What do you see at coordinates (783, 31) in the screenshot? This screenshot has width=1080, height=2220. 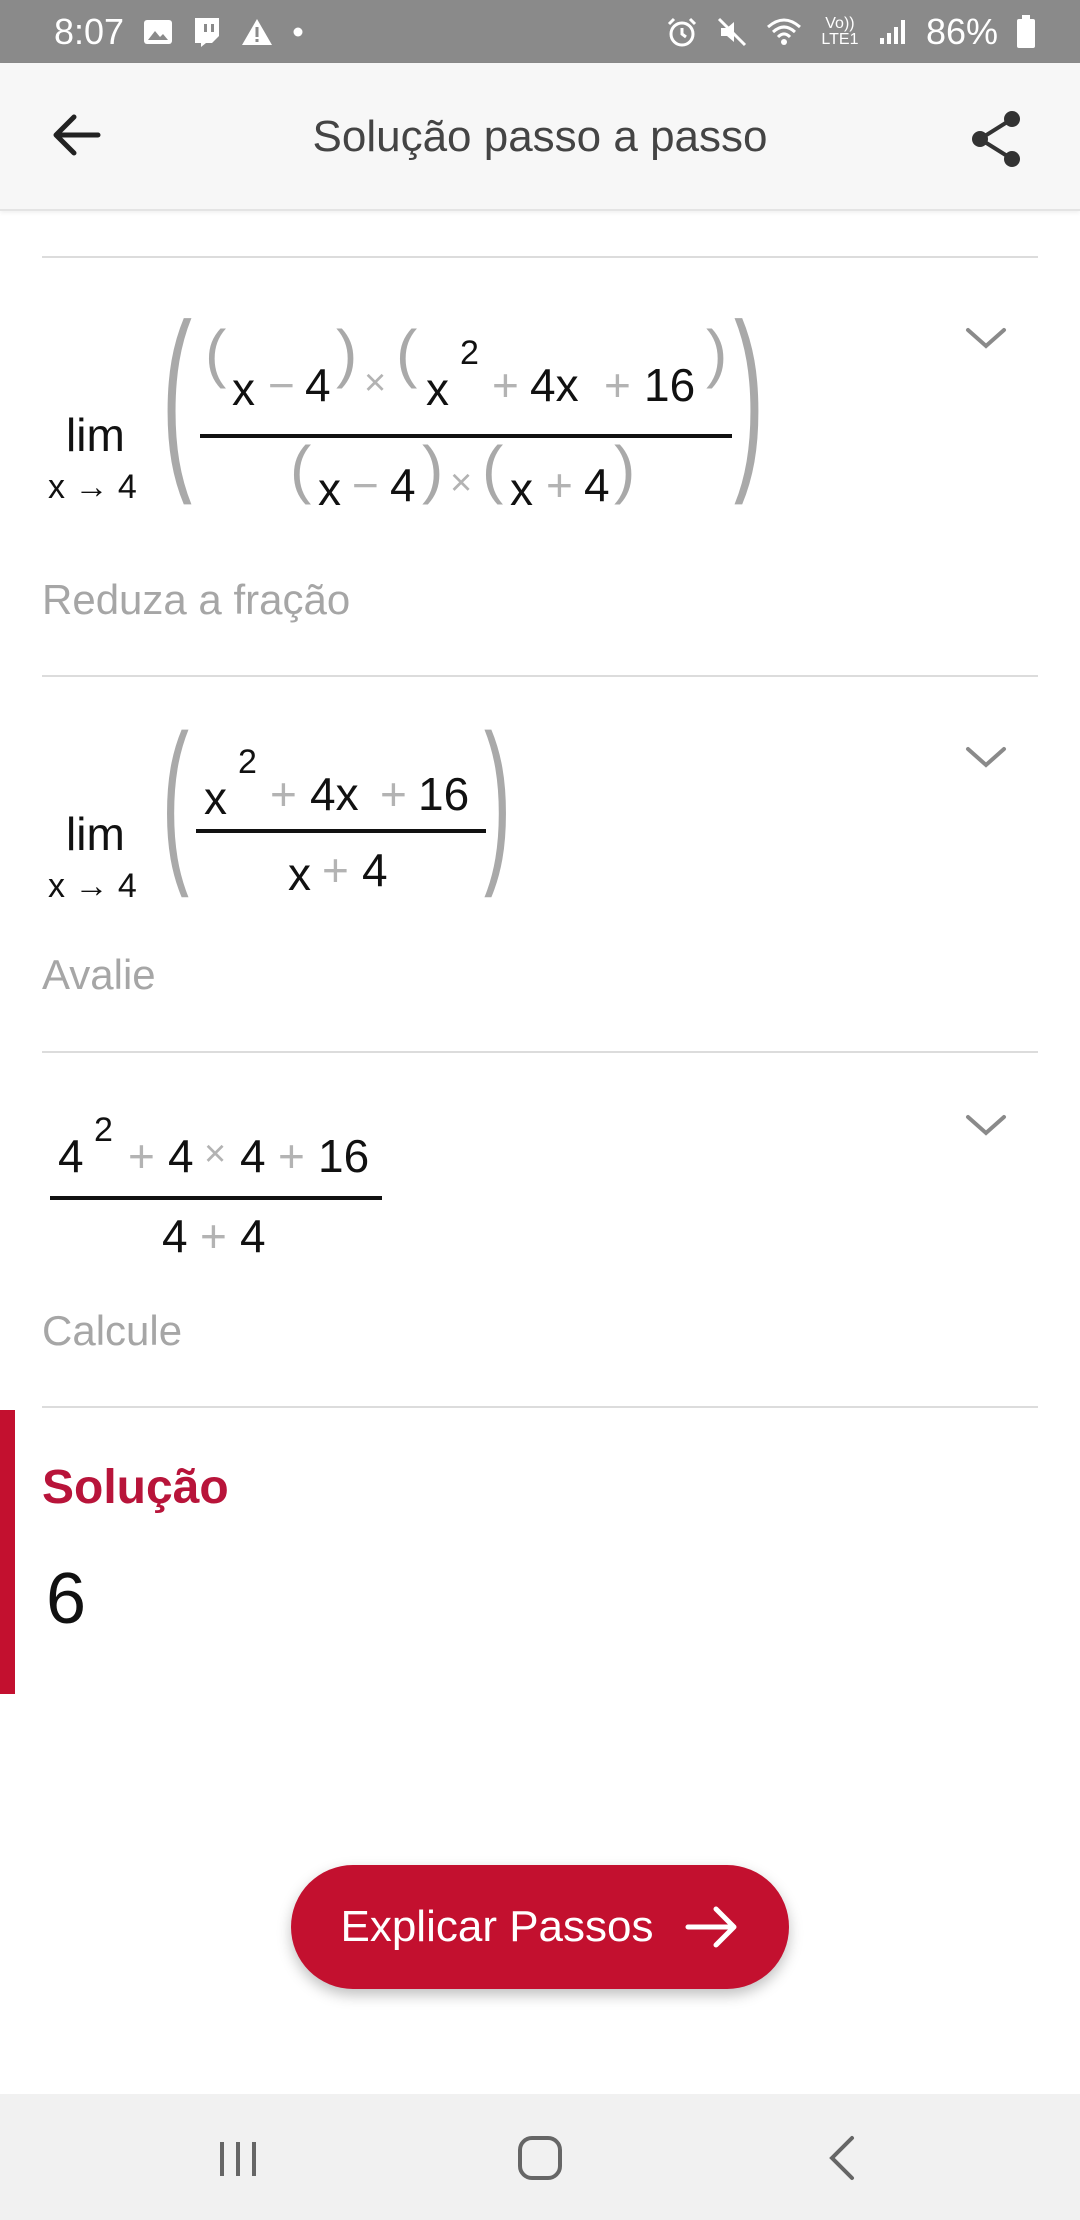 I see `wifi-icon` at bounding box center [783, 31].